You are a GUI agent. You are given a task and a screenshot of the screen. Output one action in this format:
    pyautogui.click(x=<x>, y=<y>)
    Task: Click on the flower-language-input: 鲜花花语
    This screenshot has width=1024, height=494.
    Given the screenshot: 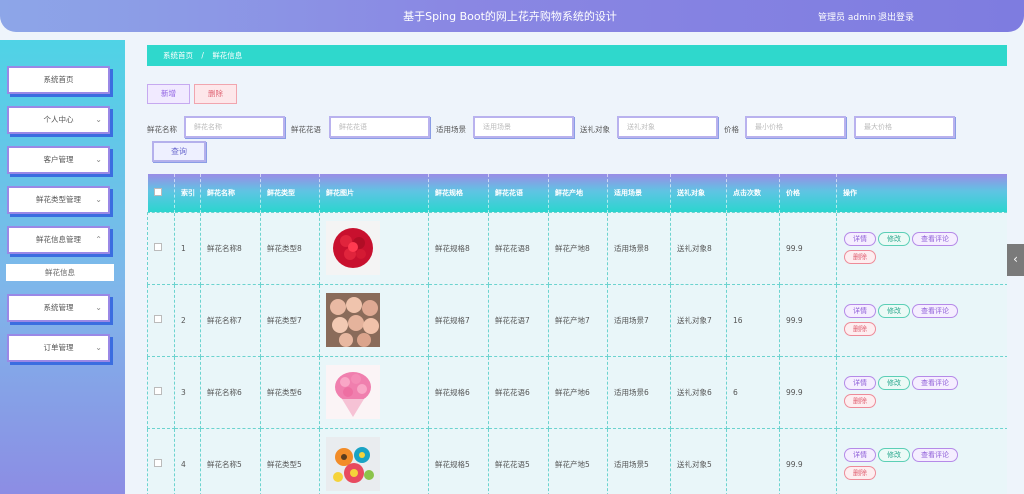 What is the action you would take?
    pyautogui.click(x=379, y=127)
    